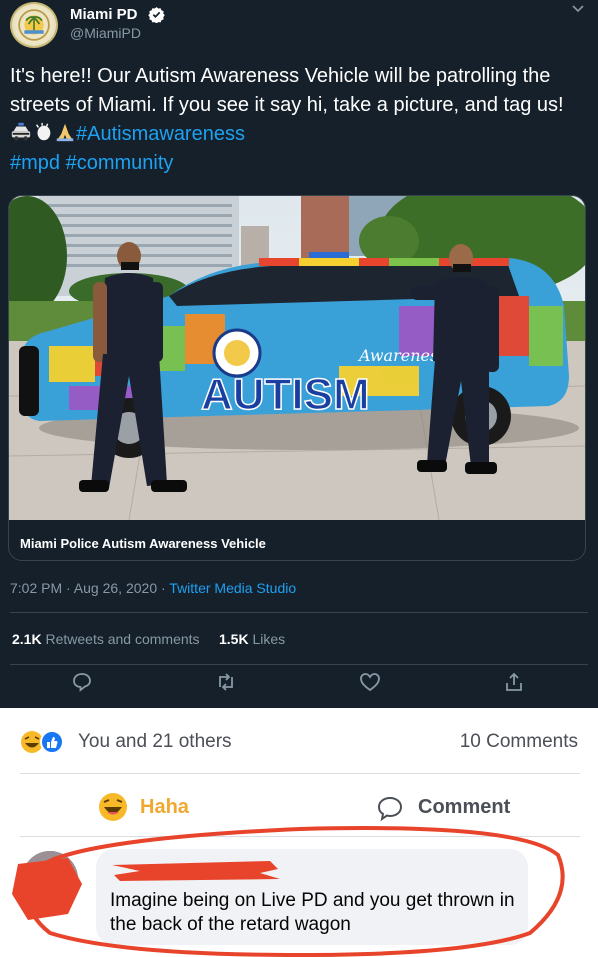  Describe the element at coordinates (401, 355) in the screenshot. I see `vehicle-awareness-script: Awareness` at that location.